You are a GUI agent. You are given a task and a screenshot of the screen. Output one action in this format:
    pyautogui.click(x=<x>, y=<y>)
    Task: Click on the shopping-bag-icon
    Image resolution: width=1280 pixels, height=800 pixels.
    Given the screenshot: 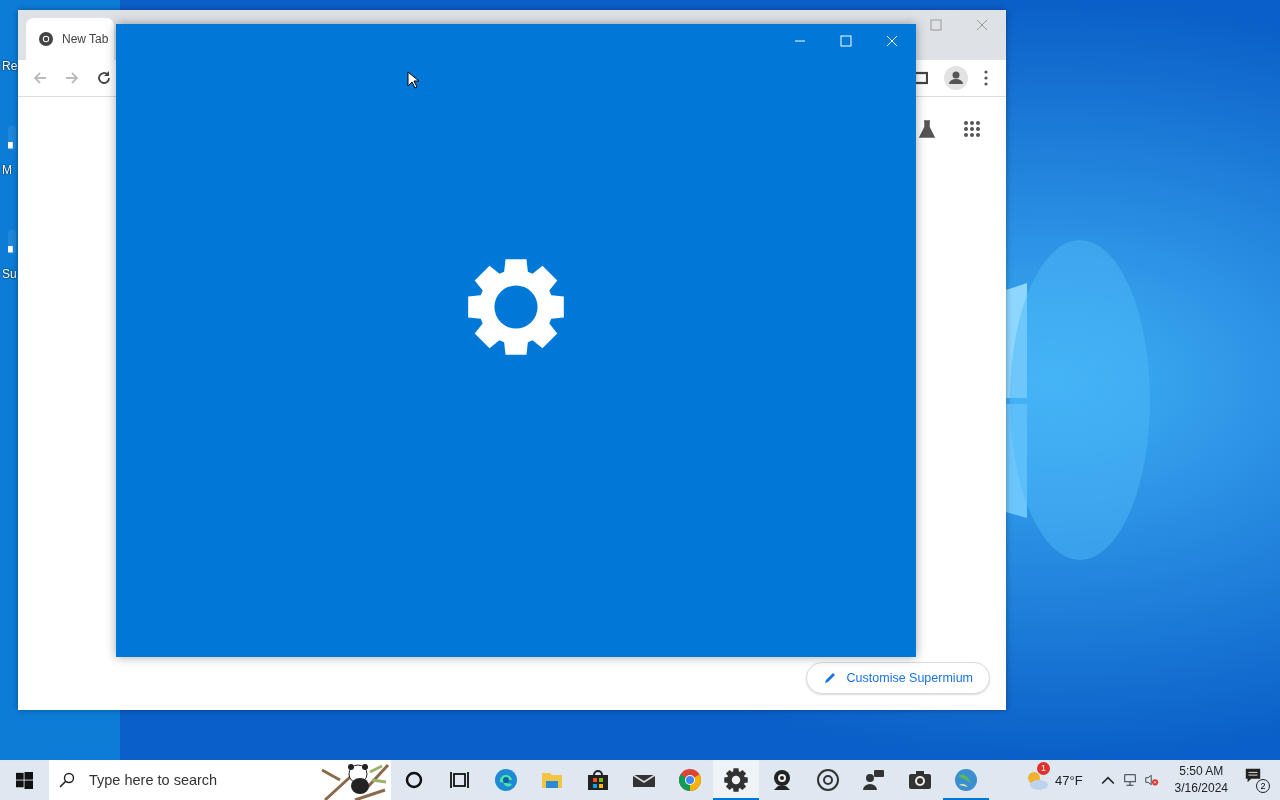 What is the action you would take?
    pyautogui.click(x=598, y=780)
    